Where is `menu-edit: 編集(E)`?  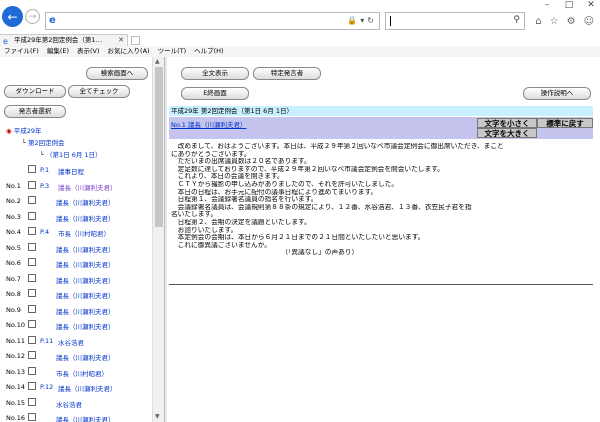
menu-edit: 編集(E) is located at coordinates (58, 51).